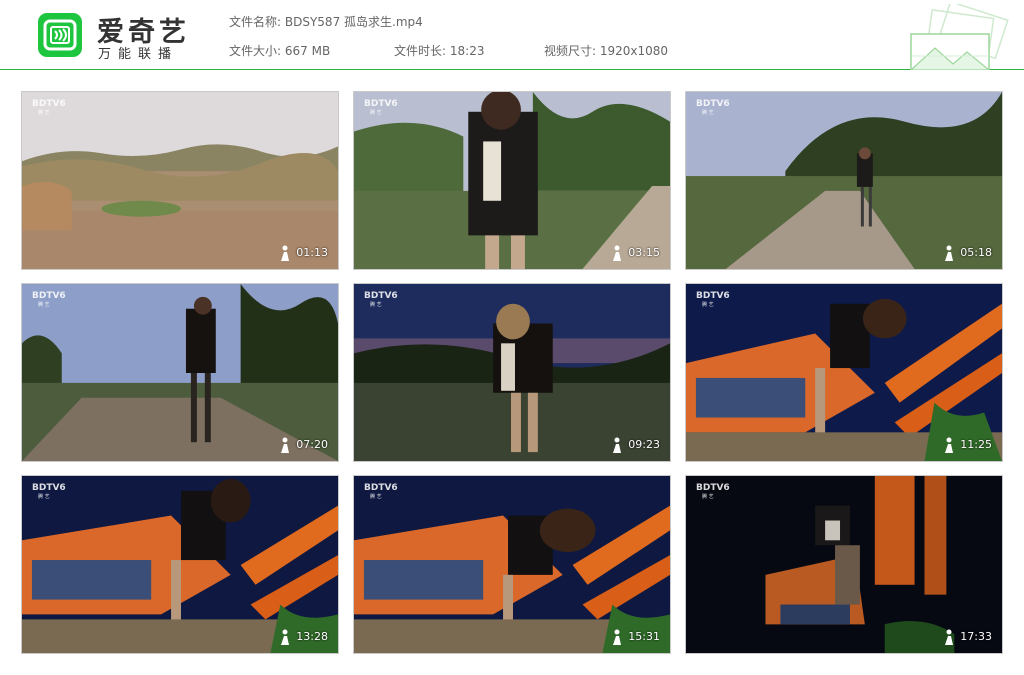 Image resolution: width=1024 pixels, height=675 pixels. I want to click on timestamp: 13:28, so click(312, 636).